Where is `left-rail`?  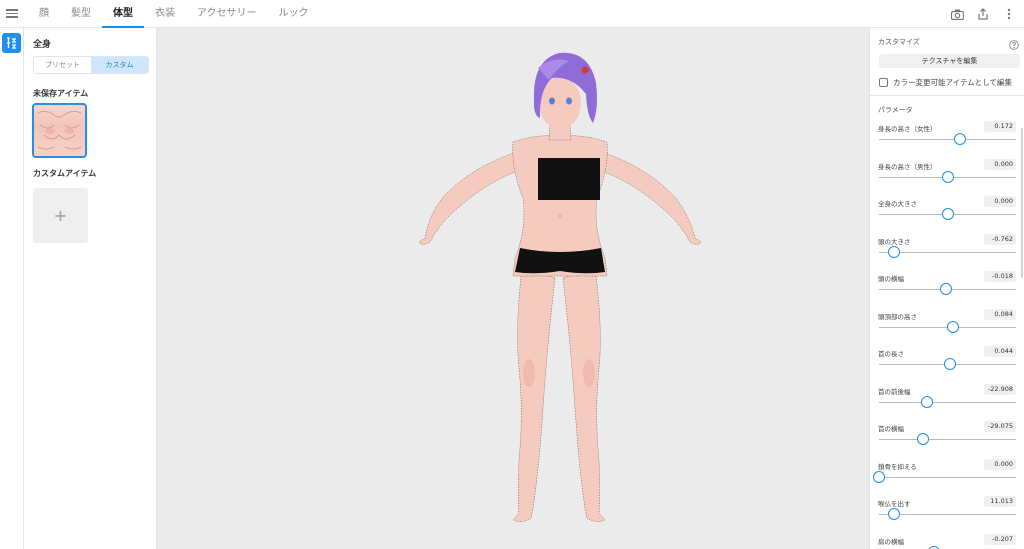 left-rail is located at coordinates (12, 288).